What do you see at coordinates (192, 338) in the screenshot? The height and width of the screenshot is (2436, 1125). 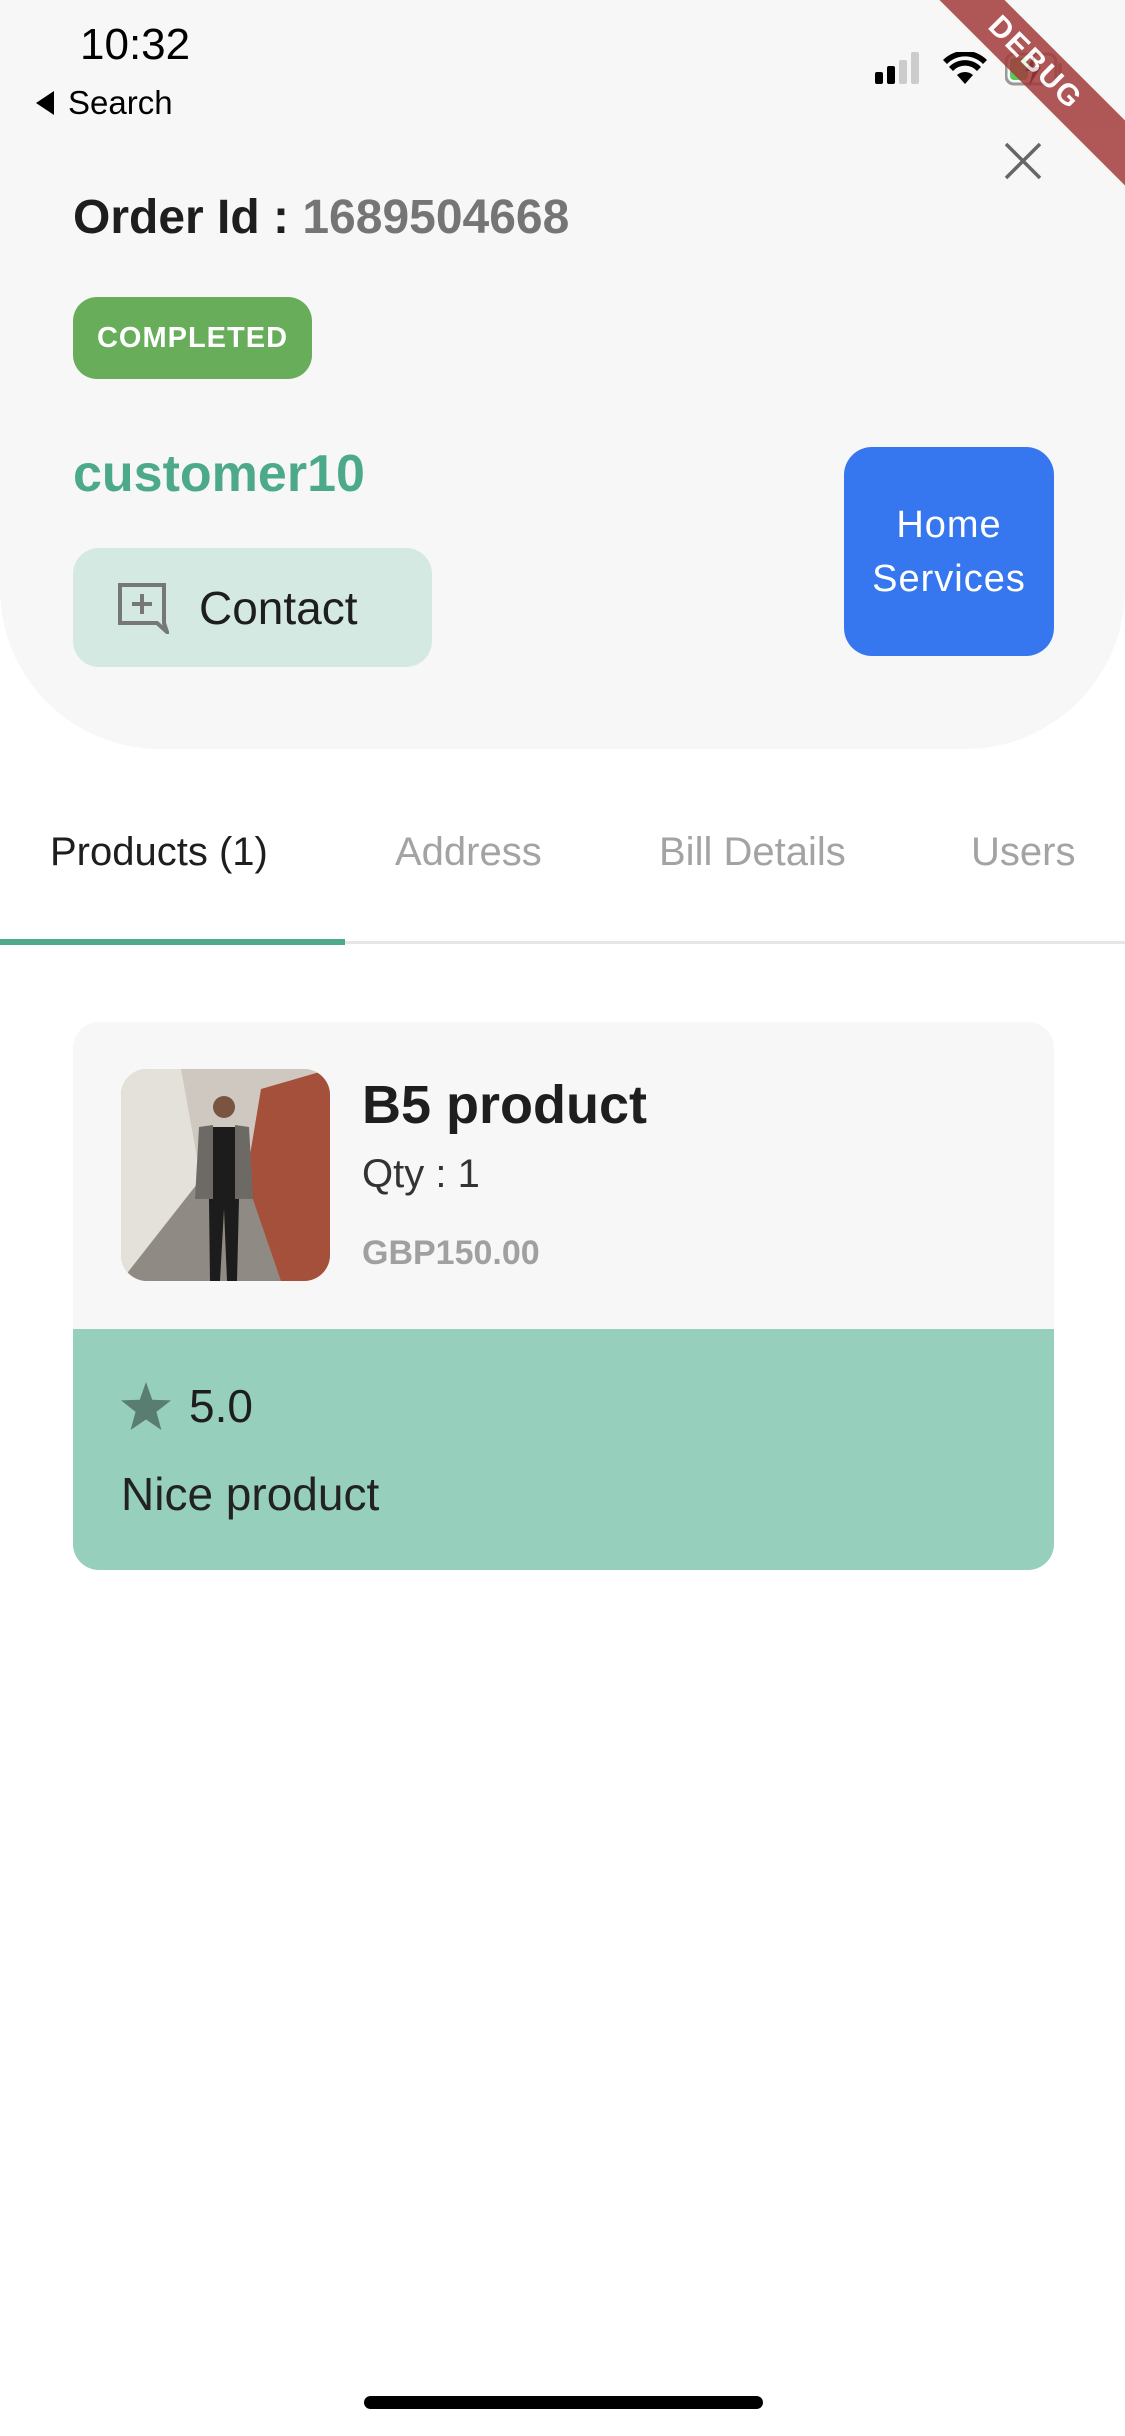 I see `status-badge: COMPLETED` at bounding box center [192, 338].